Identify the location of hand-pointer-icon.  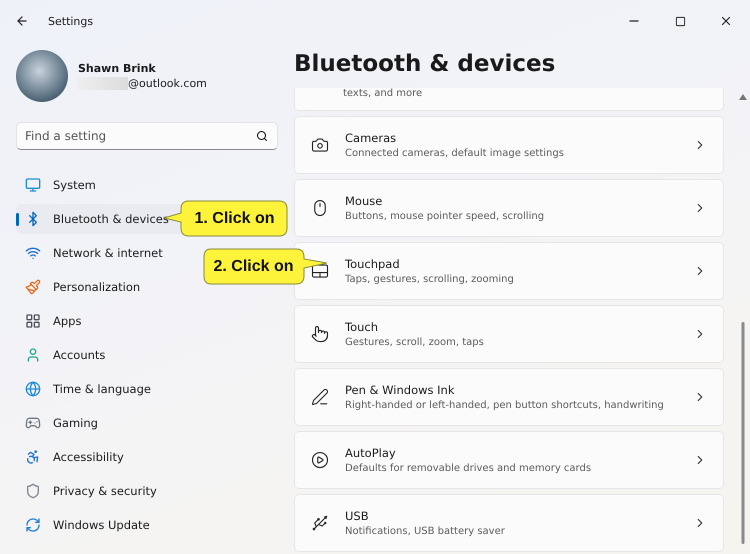
(320, 334).